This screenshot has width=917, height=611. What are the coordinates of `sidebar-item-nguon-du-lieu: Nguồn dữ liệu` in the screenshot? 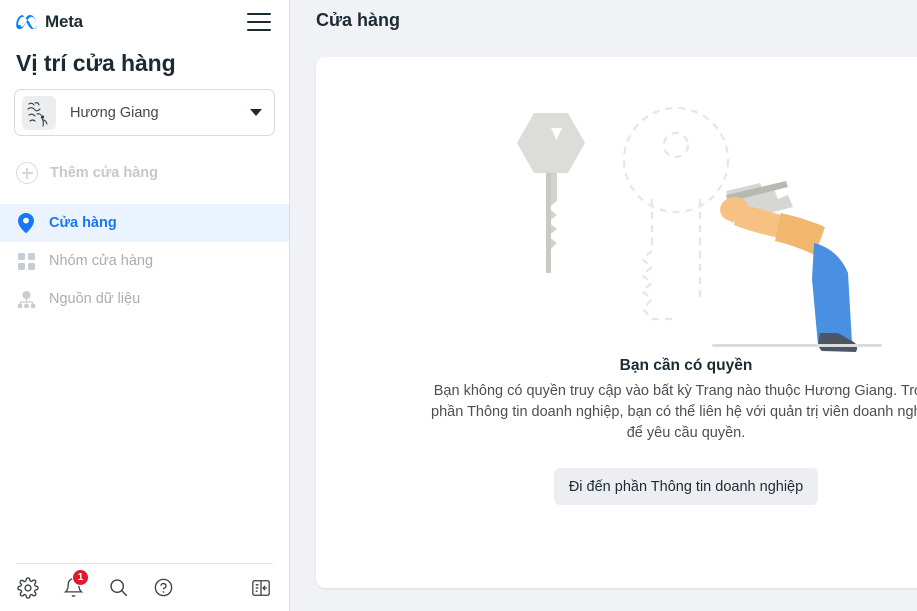 It's located at (144, 299).